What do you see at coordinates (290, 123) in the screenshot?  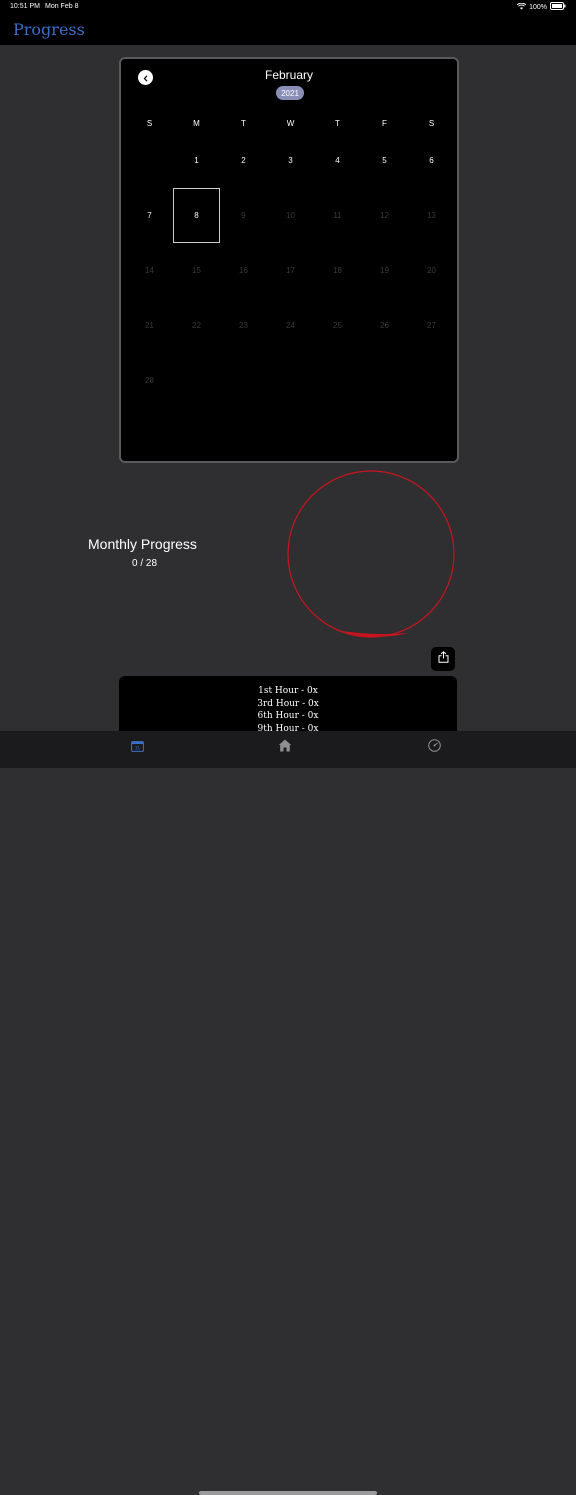 I see `weekday-label: W` at bounding box center [290, 123].